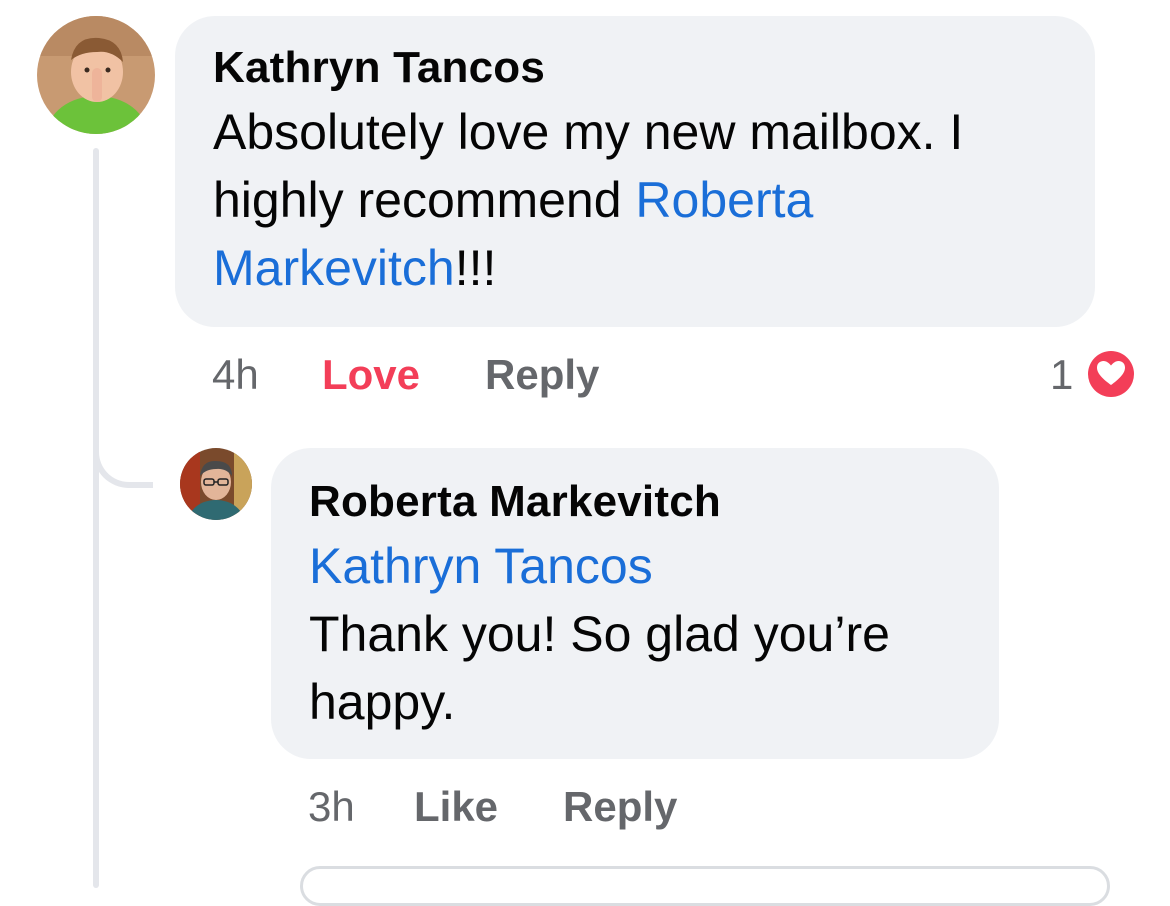  I want to click on reply-mention-link: Kathryn Tancos, so click(635, 566).